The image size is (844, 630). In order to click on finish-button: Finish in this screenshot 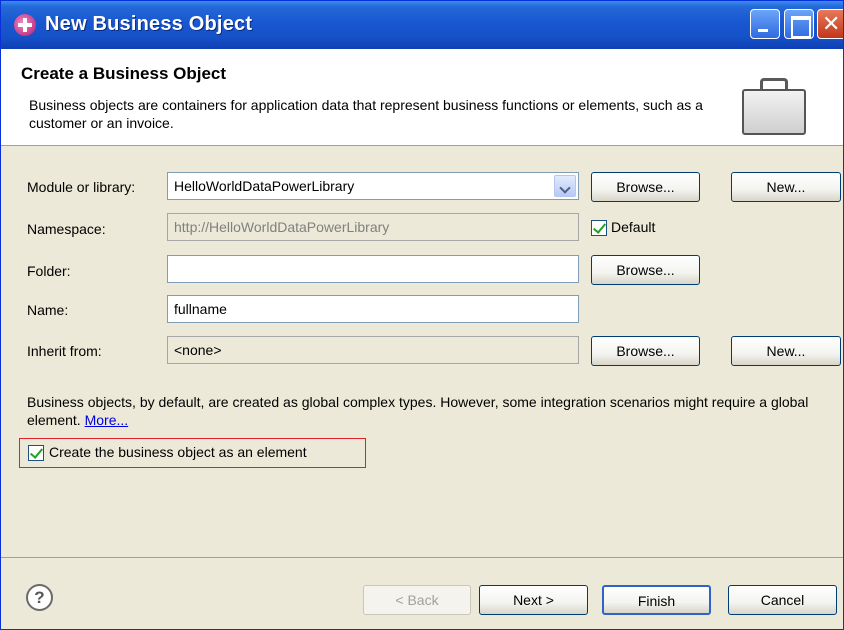, I will do `click(656, 600)`.